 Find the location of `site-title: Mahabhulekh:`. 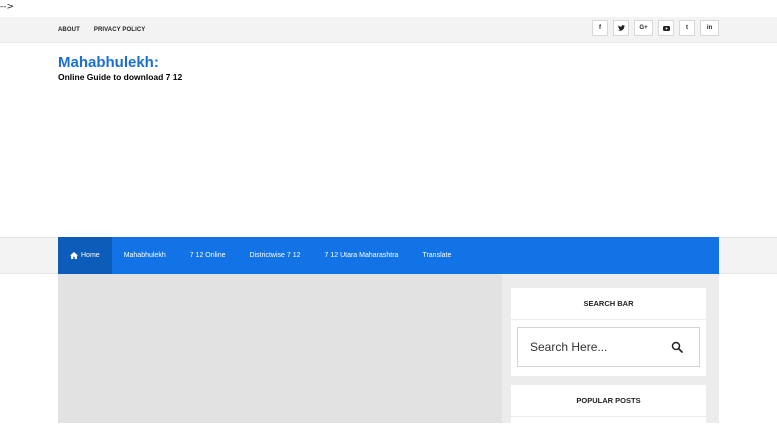

site-title: Mahabhulekh: is located at coordinates (120, 63).